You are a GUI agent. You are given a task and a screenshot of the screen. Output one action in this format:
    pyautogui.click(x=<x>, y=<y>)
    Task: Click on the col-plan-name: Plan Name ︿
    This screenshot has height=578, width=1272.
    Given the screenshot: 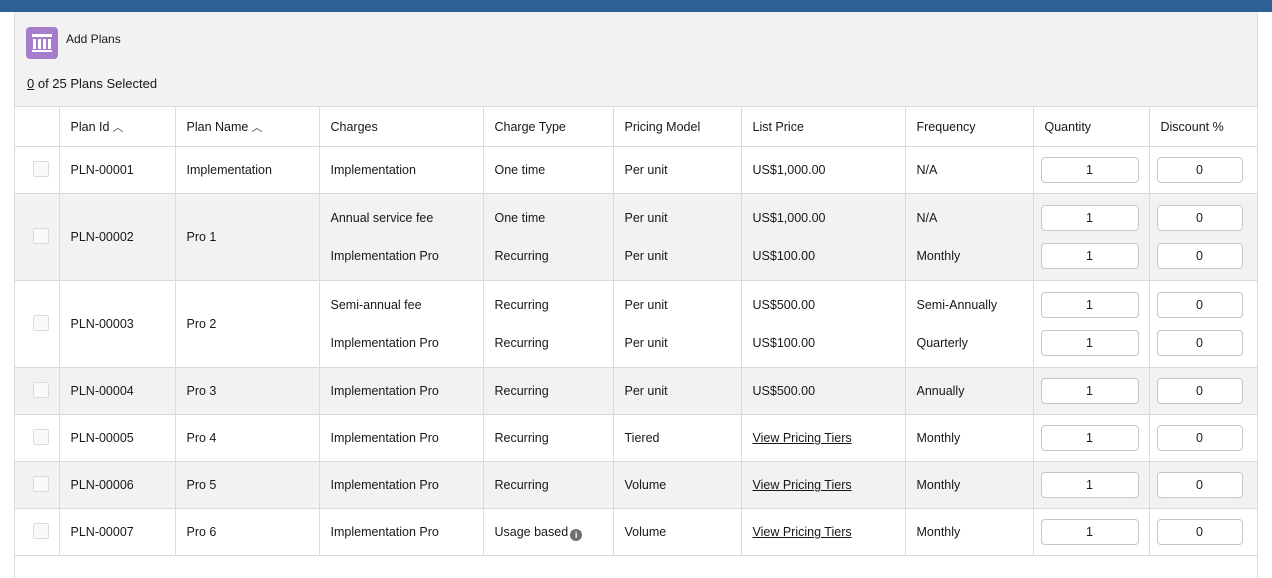 What is the action you would take?
    pyautogui.click(x=246, y=127)
    